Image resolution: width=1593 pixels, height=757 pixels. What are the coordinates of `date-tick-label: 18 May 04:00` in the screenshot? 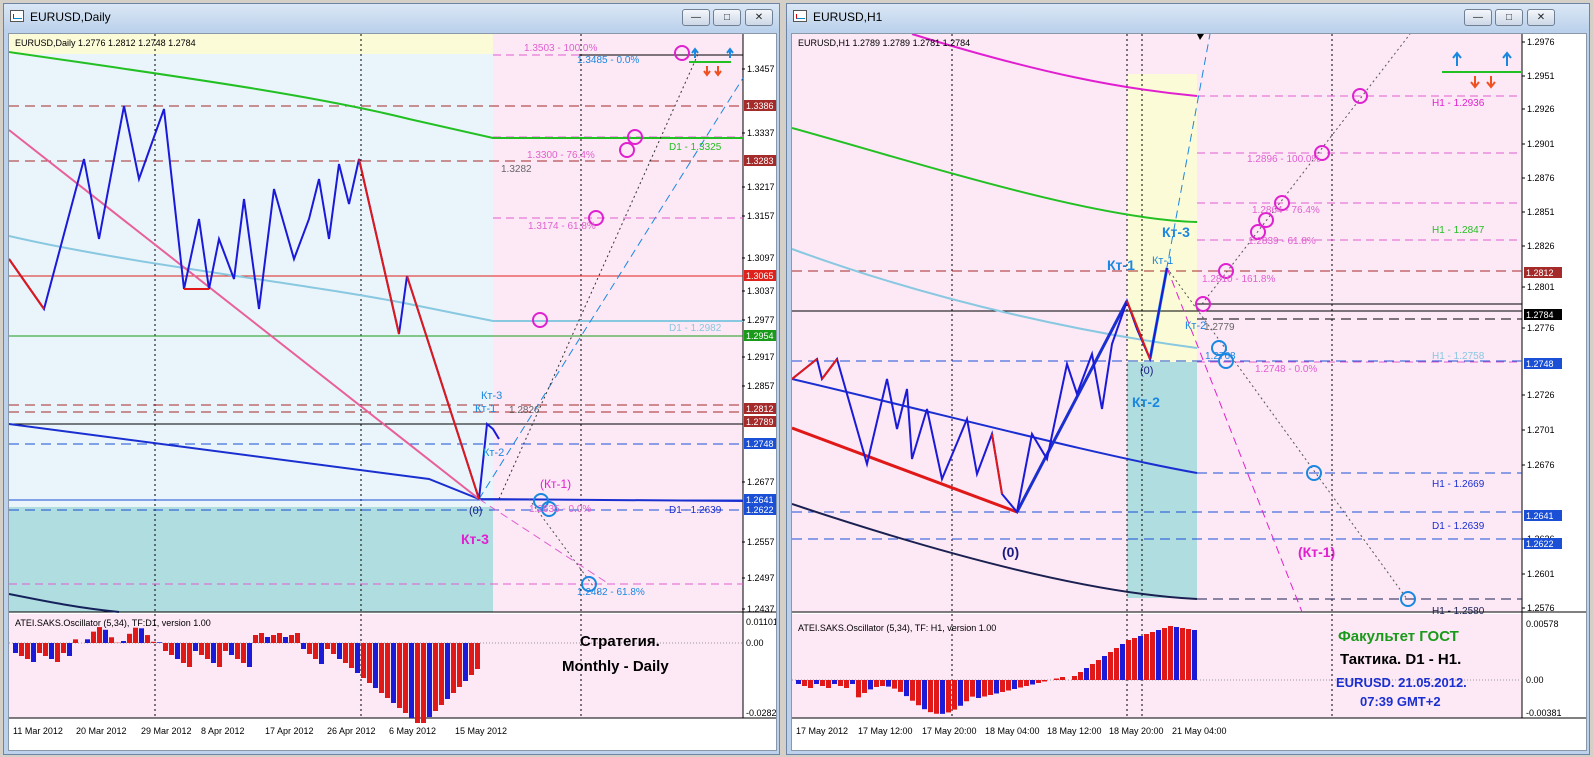 It's located at (1012, 731).